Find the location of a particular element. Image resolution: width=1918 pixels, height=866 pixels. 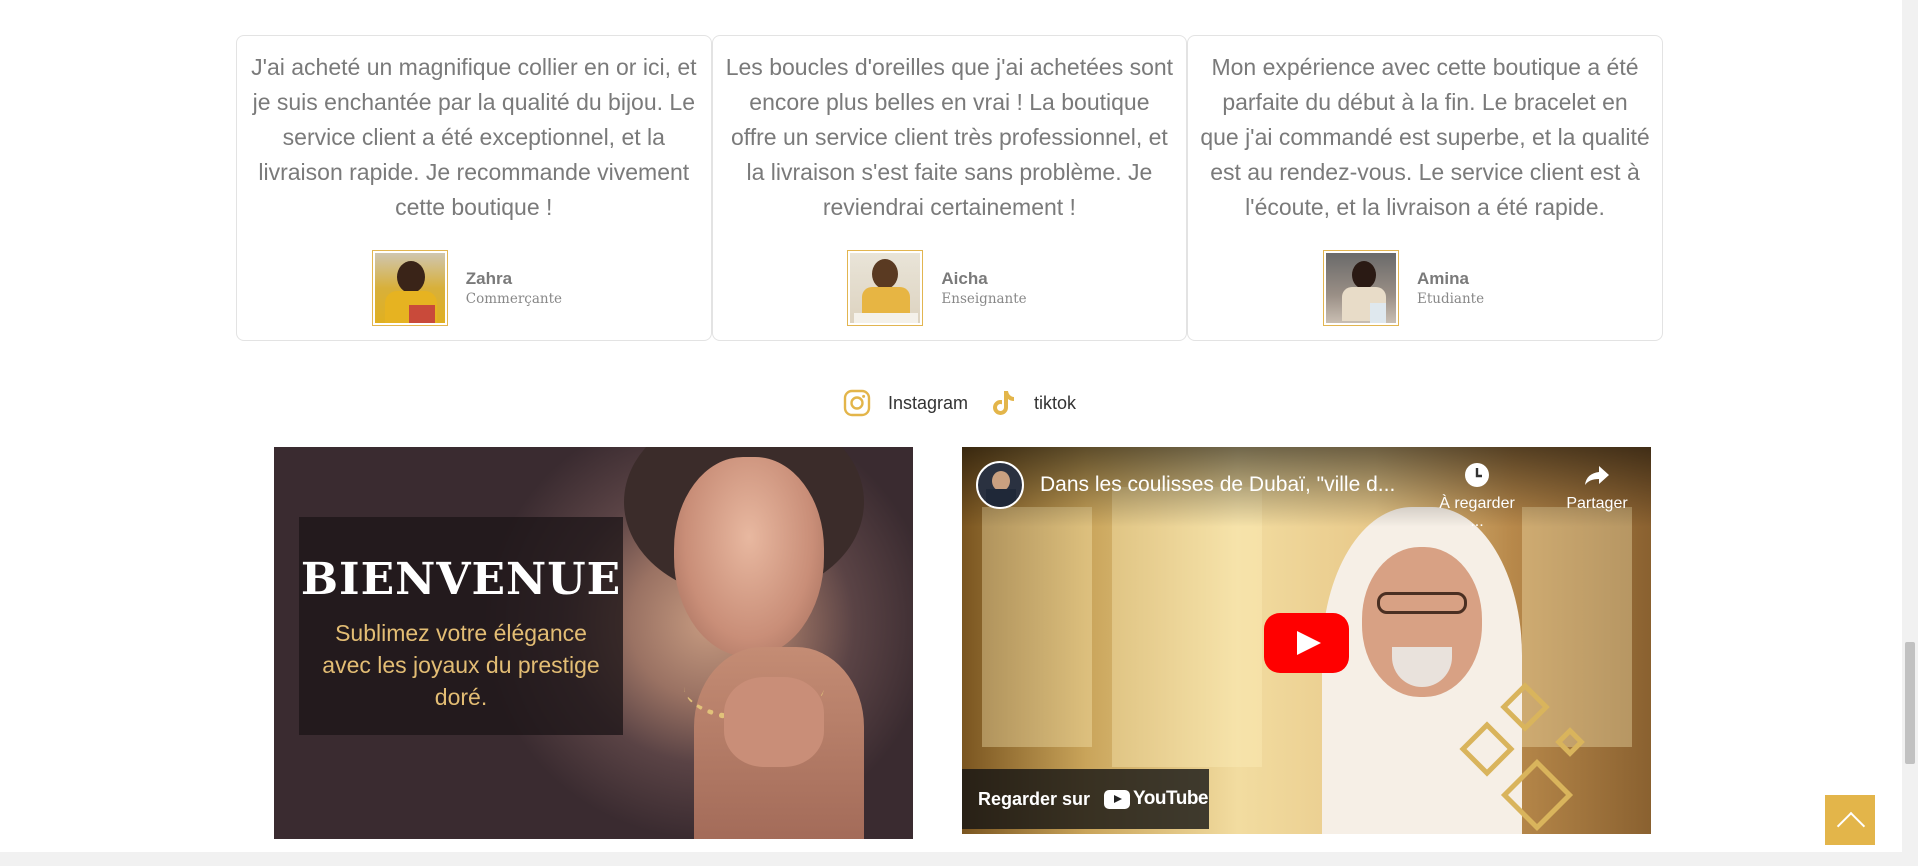

play-button is located at coordinates (1306, 643).